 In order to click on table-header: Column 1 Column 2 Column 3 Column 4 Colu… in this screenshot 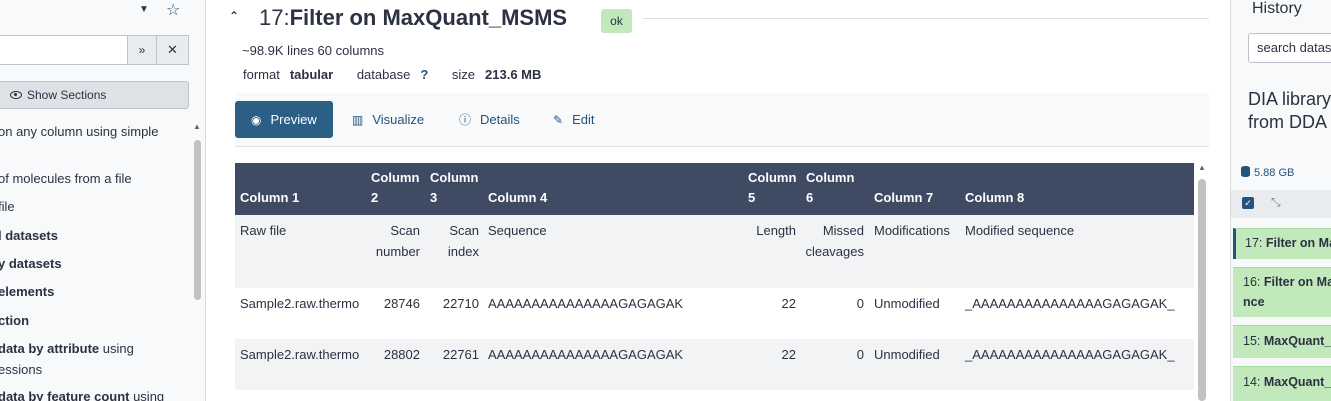, I will do `click(714, 189)`.